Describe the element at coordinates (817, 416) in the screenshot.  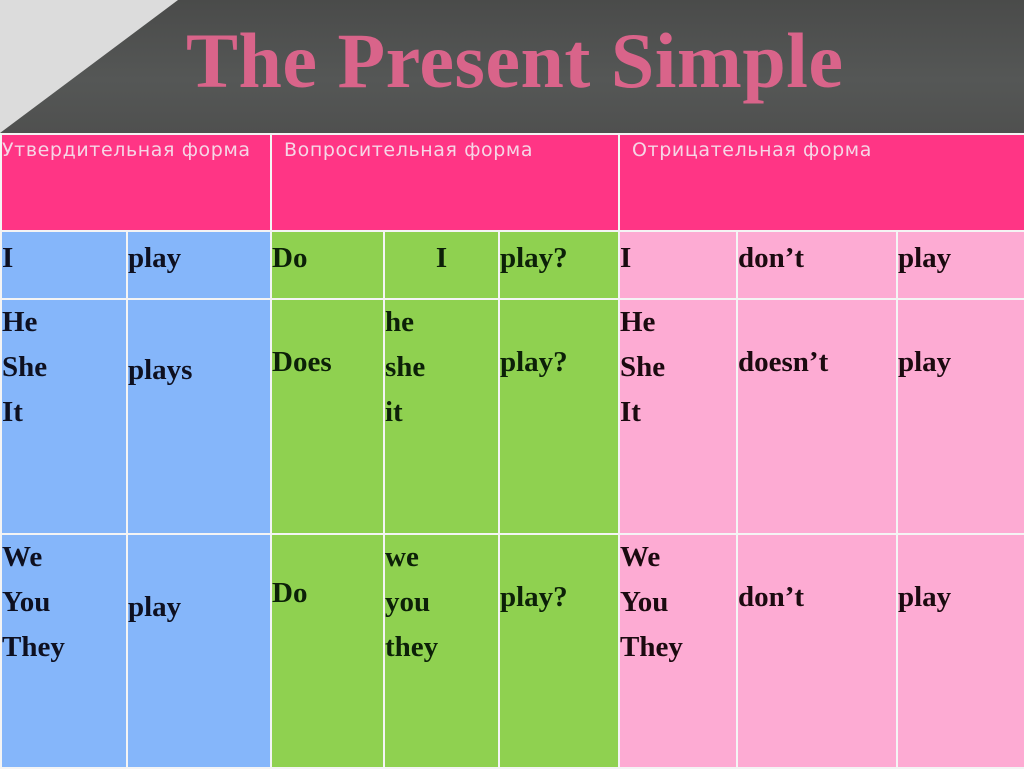
I see `negative-aux: doesn’t` at that location.